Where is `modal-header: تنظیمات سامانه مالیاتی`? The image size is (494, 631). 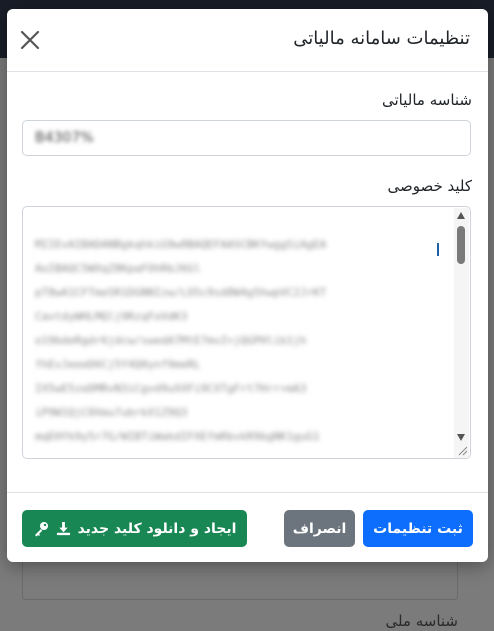 modal-header: تنظیمات سامانه مالیاتی is located at coordinates (247, 40).